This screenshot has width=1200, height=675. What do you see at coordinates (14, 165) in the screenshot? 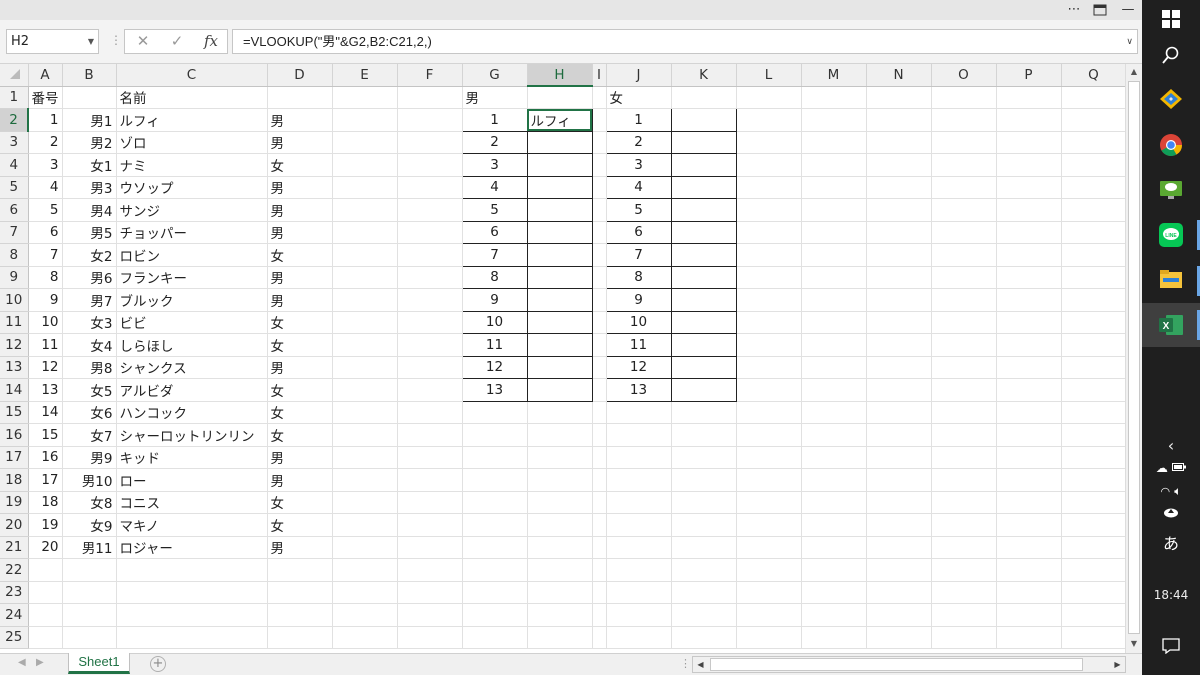
I see `row-header: 4` at bounding box center [14, 165].